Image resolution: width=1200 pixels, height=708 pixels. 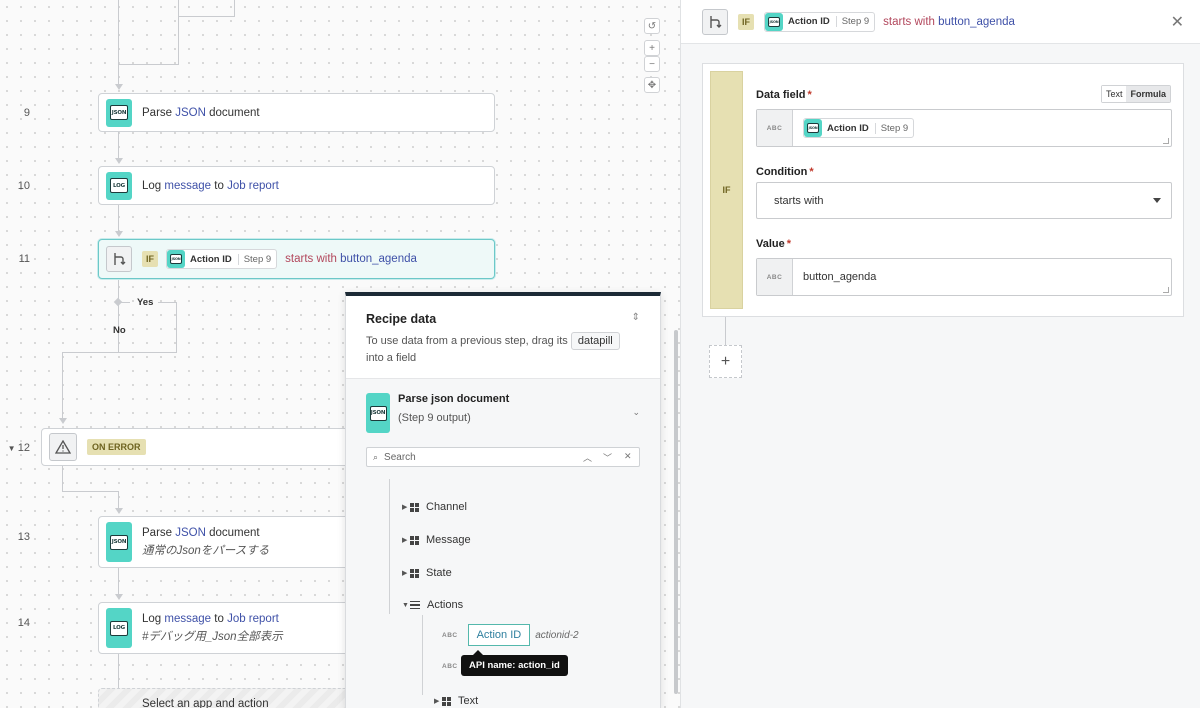 I want to click on field-mode-toggle: Text Formula, so click(x=1135, y=94).